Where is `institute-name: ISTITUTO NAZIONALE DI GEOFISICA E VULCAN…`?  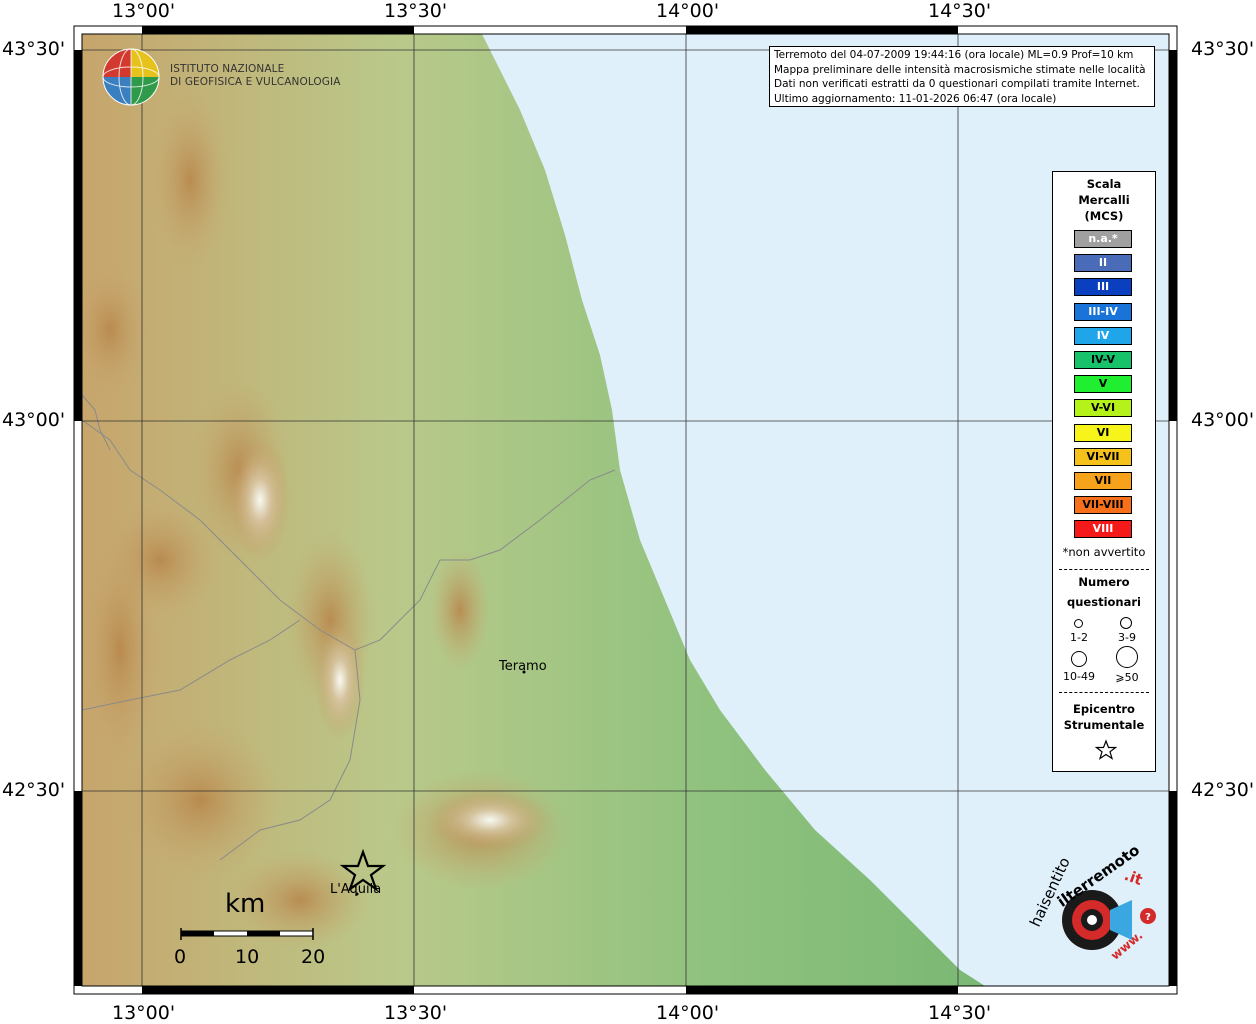
institute-name: ISTITUTO NAZIONALE DI GEOFISICA E VULCAN… is located at coordinates (255, 76).